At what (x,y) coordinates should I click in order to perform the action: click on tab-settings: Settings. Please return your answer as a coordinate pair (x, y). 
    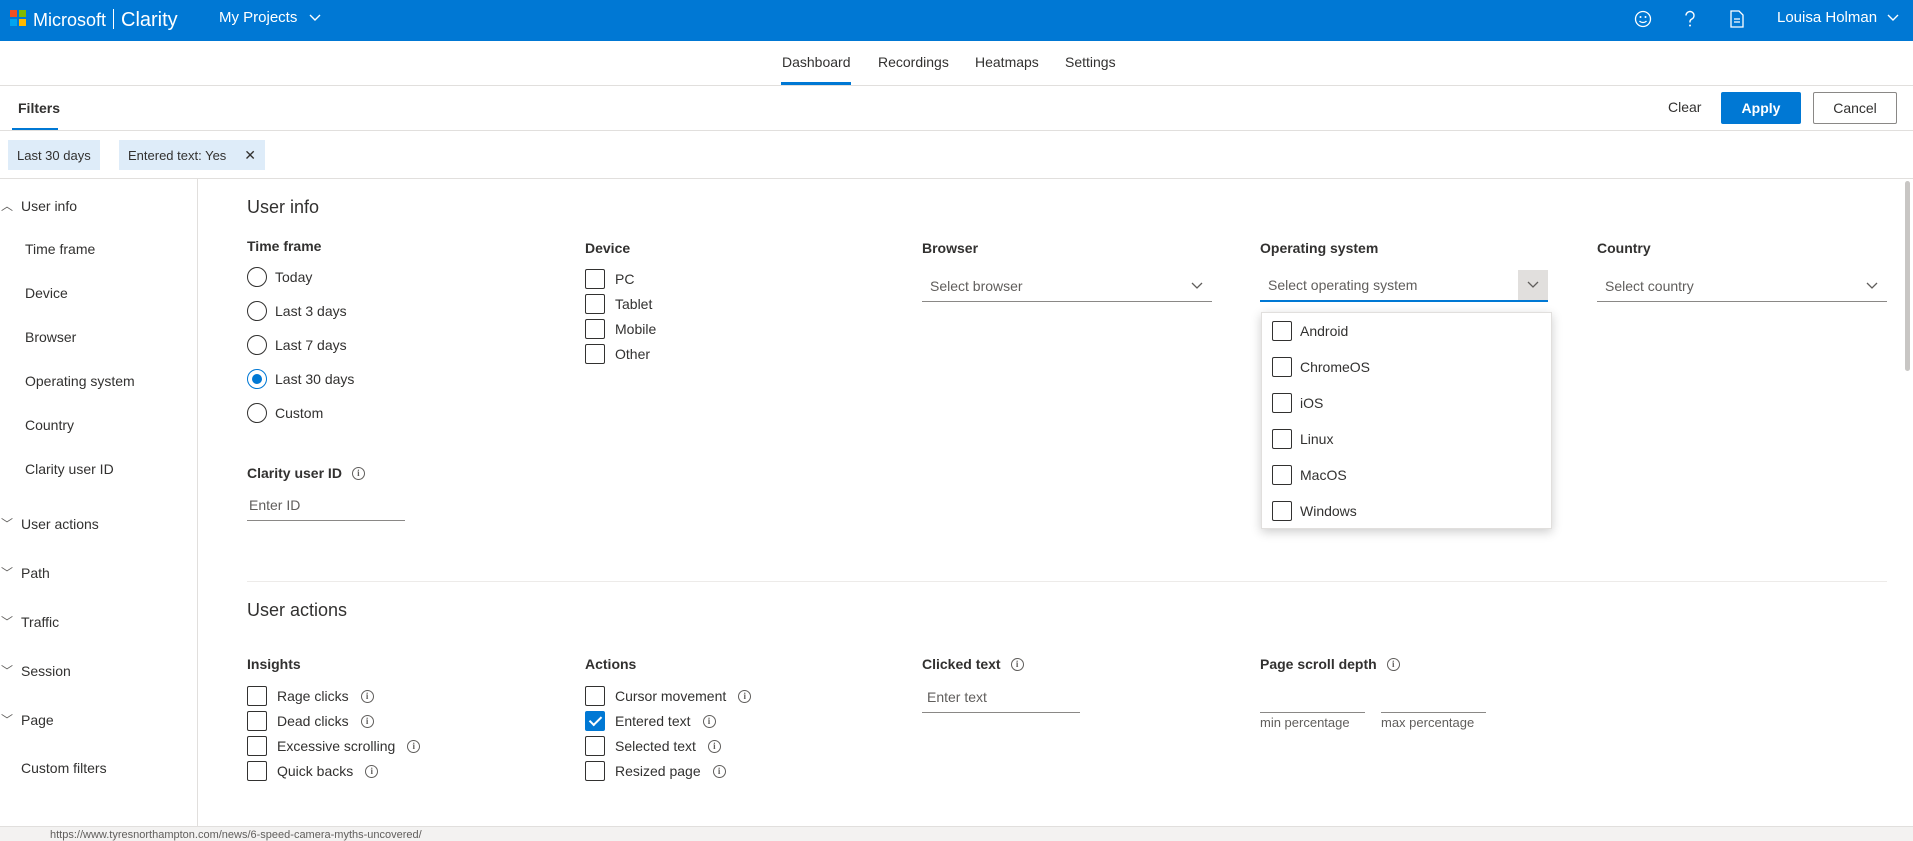
    Looking at the image, I should click on (1090, 62).